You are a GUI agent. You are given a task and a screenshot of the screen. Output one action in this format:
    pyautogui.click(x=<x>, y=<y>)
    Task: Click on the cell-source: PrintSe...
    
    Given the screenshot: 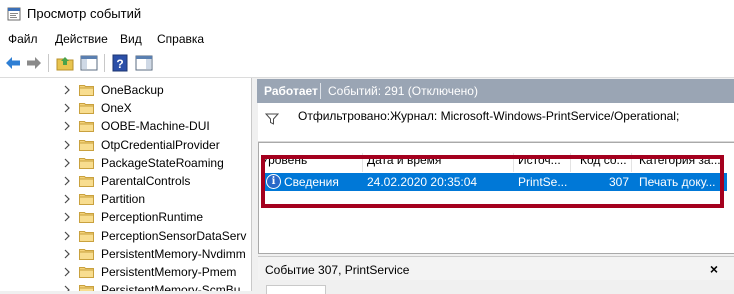 What is the action you would take?
    pyautogui.click(x=543, y=182)
    